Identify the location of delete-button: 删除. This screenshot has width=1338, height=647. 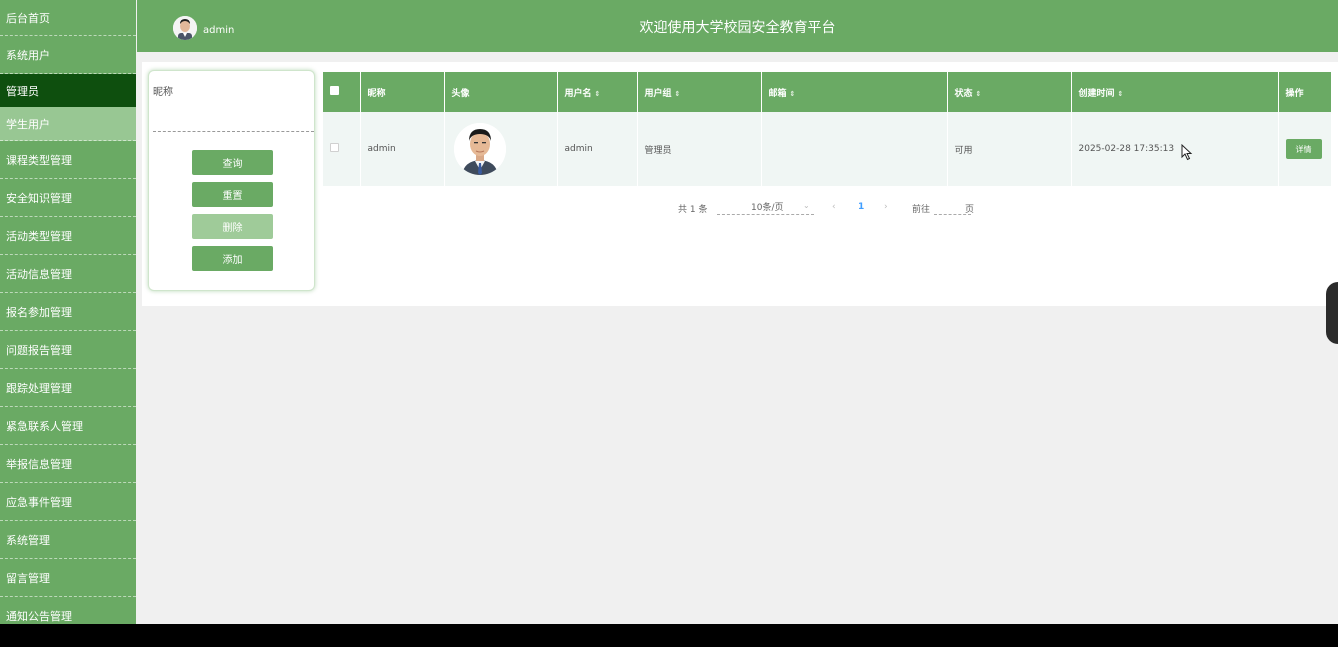
(232, 226).